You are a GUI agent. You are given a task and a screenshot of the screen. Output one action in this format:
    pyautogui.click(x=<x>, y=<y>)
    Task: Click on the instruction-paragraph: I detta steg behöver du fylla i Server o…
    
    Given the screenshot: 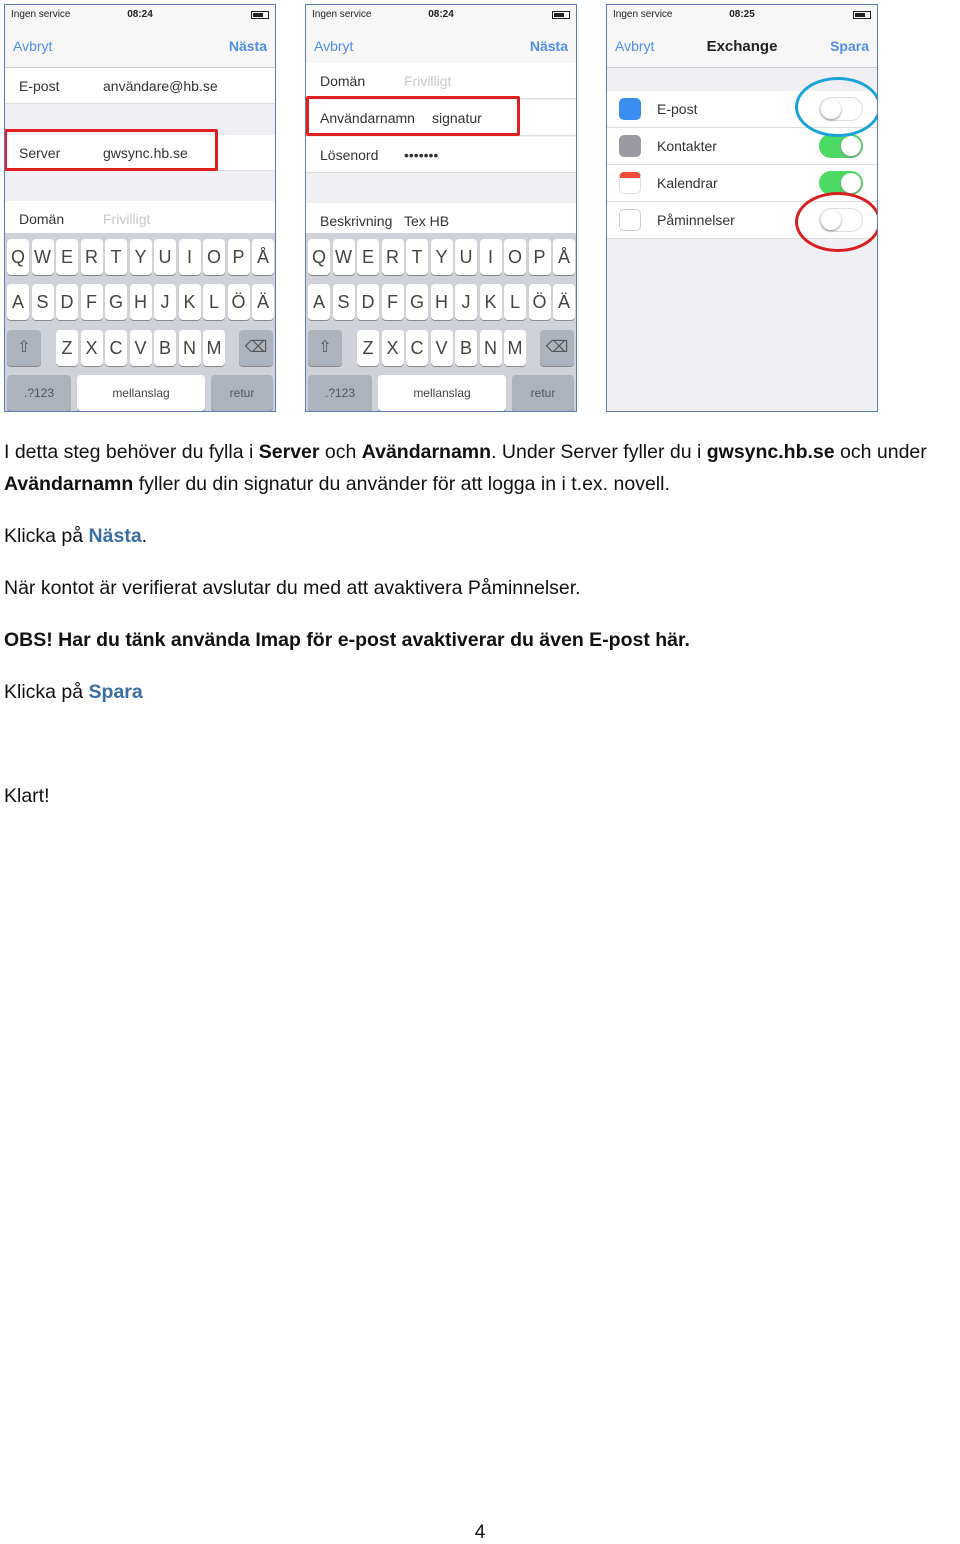 What is the action you would take?
    pyautogui.click(x=465, y=468)
    